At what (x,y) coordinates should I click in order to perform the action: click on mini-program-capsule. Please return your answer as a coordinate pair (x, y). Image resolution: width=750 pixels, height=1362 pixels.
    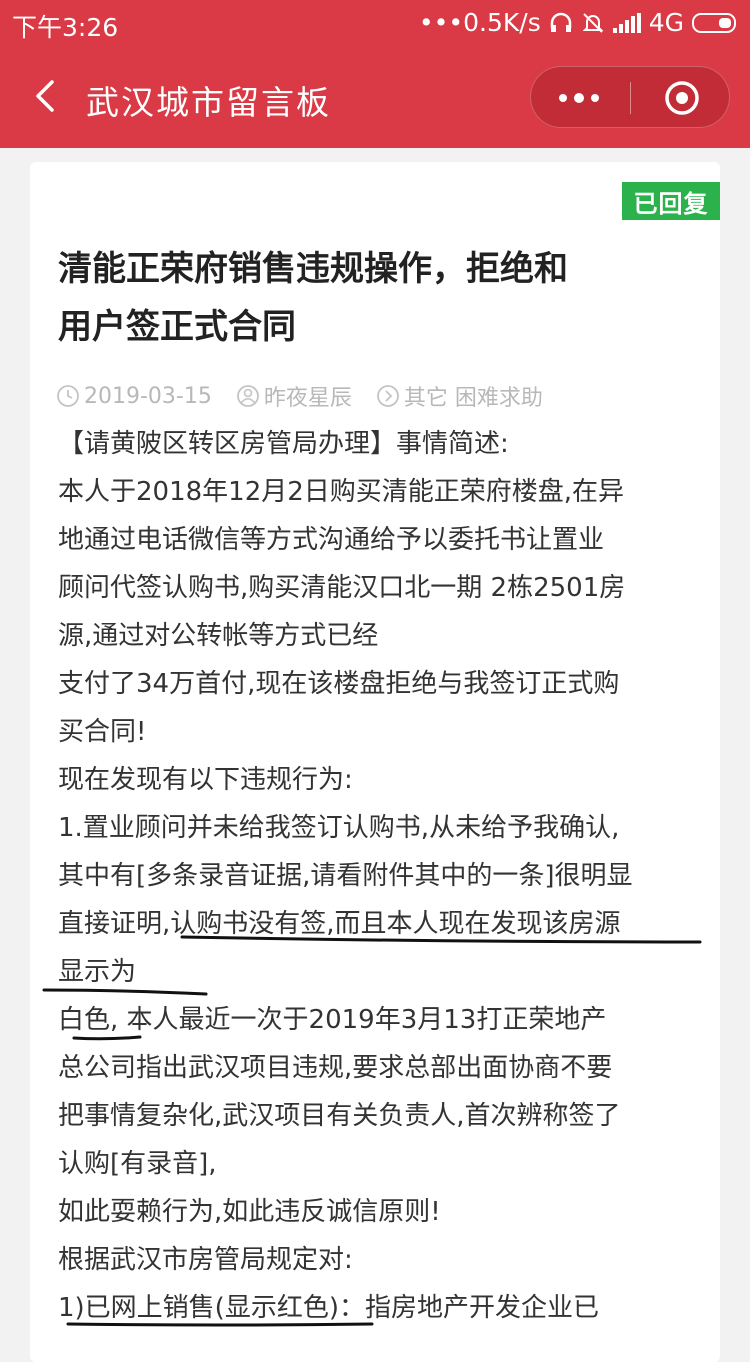
    Looking at the image, I should click on (630, 97).